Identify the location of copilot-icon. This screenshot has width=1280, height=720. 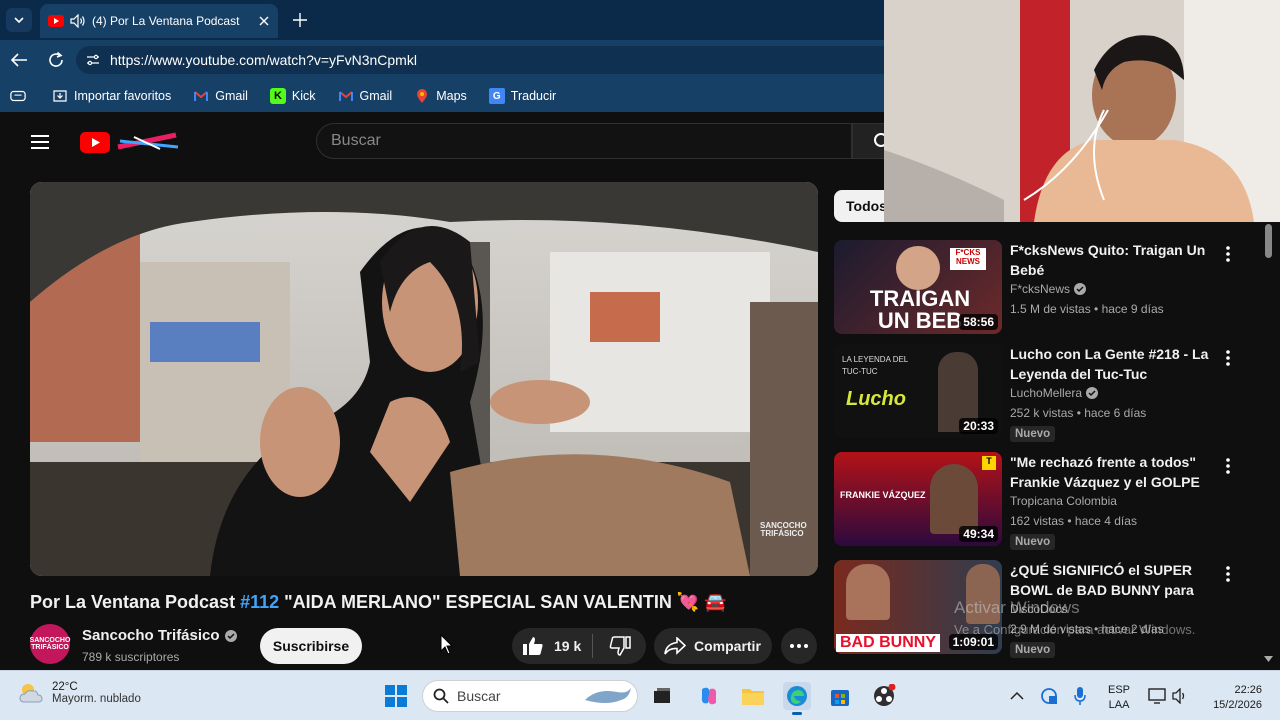
(709, 696).